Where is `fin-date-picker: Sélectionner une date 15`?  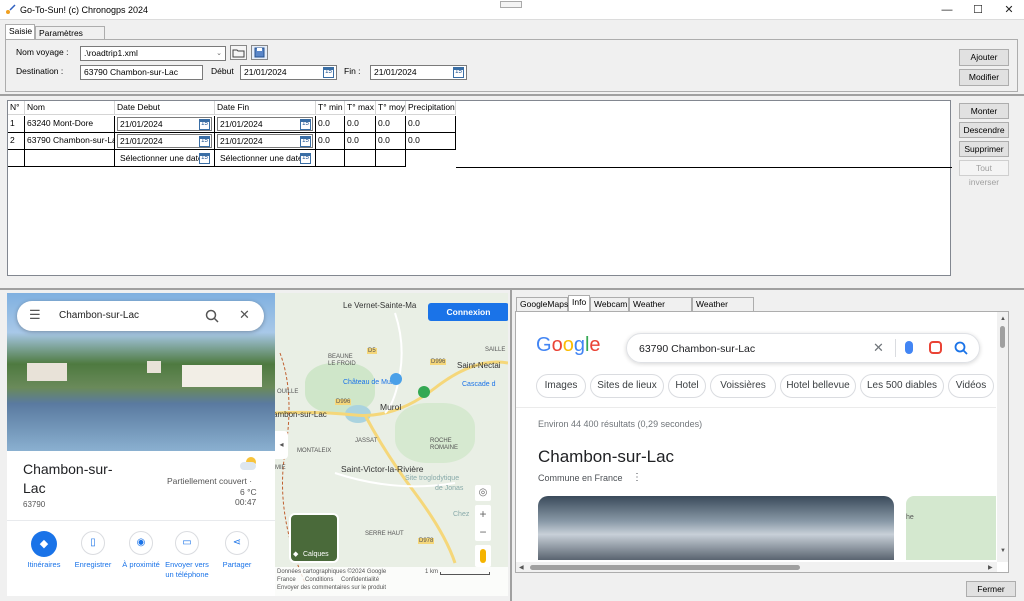
fin-date-picker: Sélectionner une date 15 is located at coordinates (265, 158).